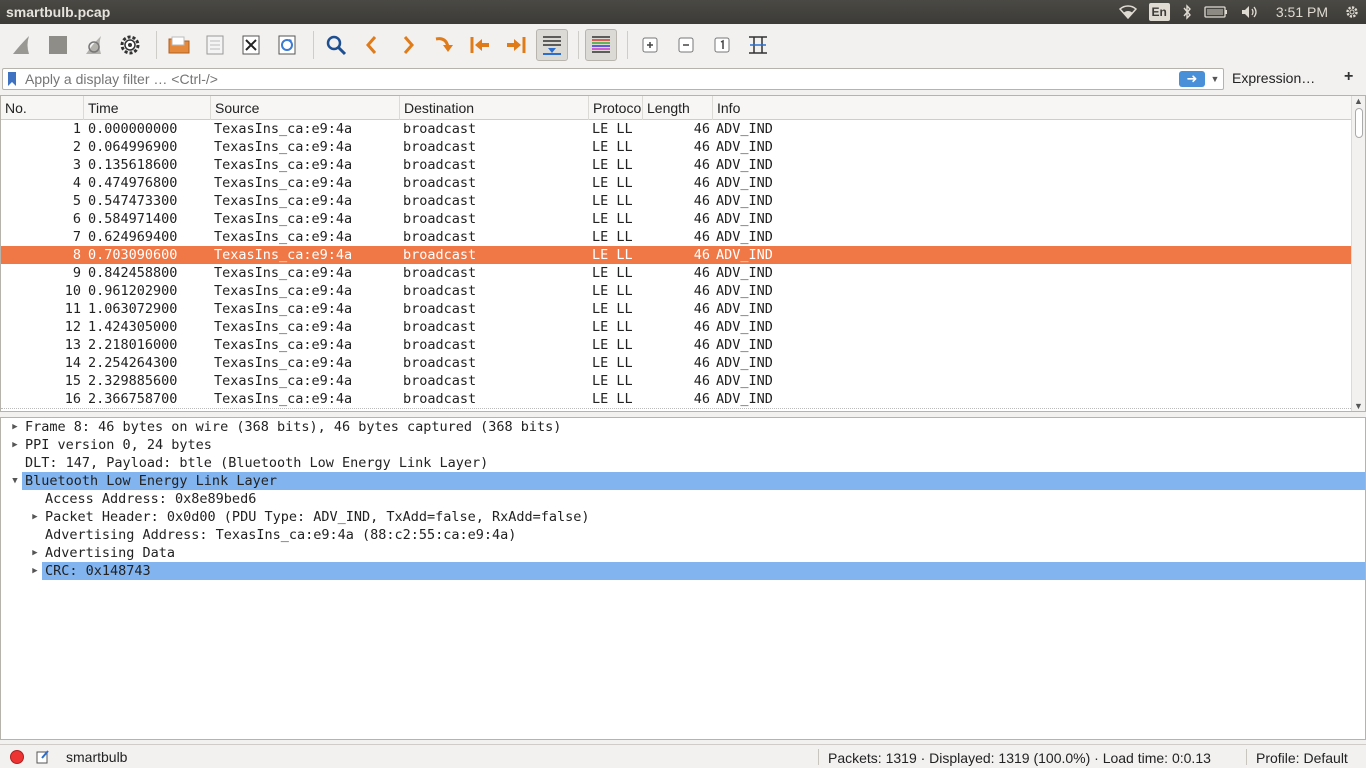 This screenshot has width=1366, height=768. What do you see at coordinates (683, 418) in the screenshot?
I see `pane-splitter-handle` at bounding box center [683, 418].